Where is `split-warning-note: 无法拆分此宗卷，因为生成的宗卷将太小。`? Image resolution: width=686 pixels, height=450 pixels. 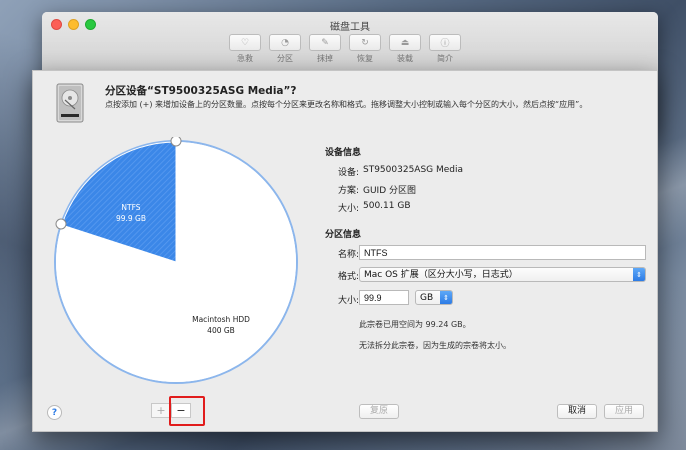
split-warning-note: 无法拆分此宗卷，因为生成的宗卷将太小。 is located at coordinates (435, 345).